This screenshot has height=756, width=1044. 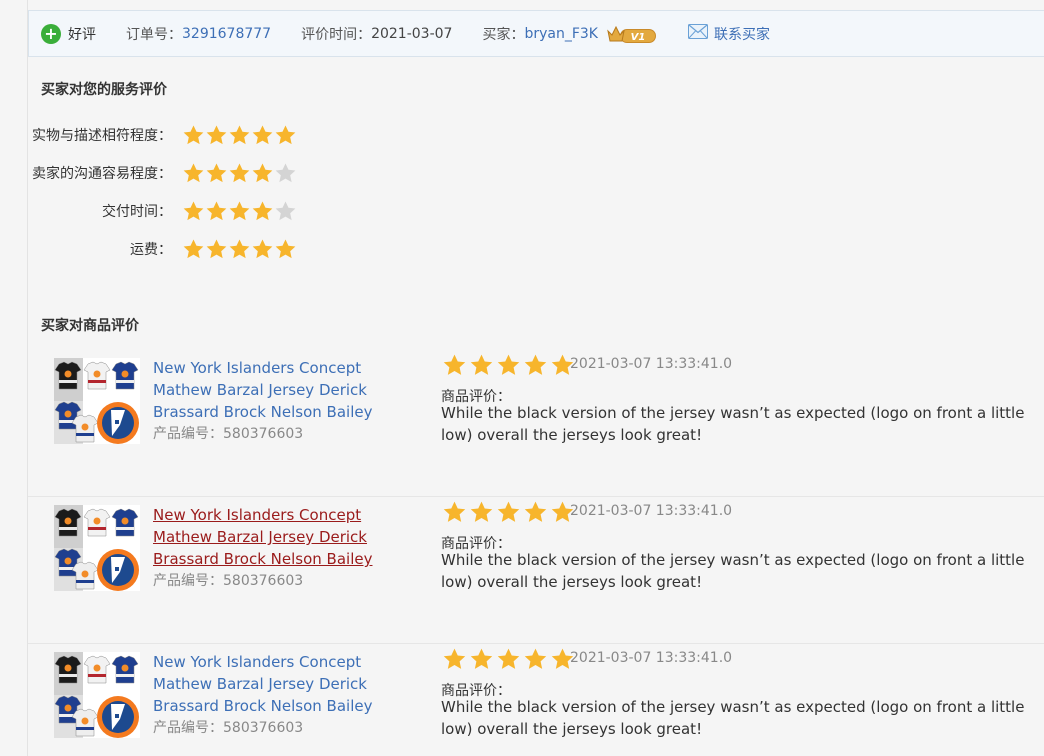 What do you see at coordinates (226, 34) in the screenshot?
I see `order-number: 3291678777` at bounding box center [226, 34].